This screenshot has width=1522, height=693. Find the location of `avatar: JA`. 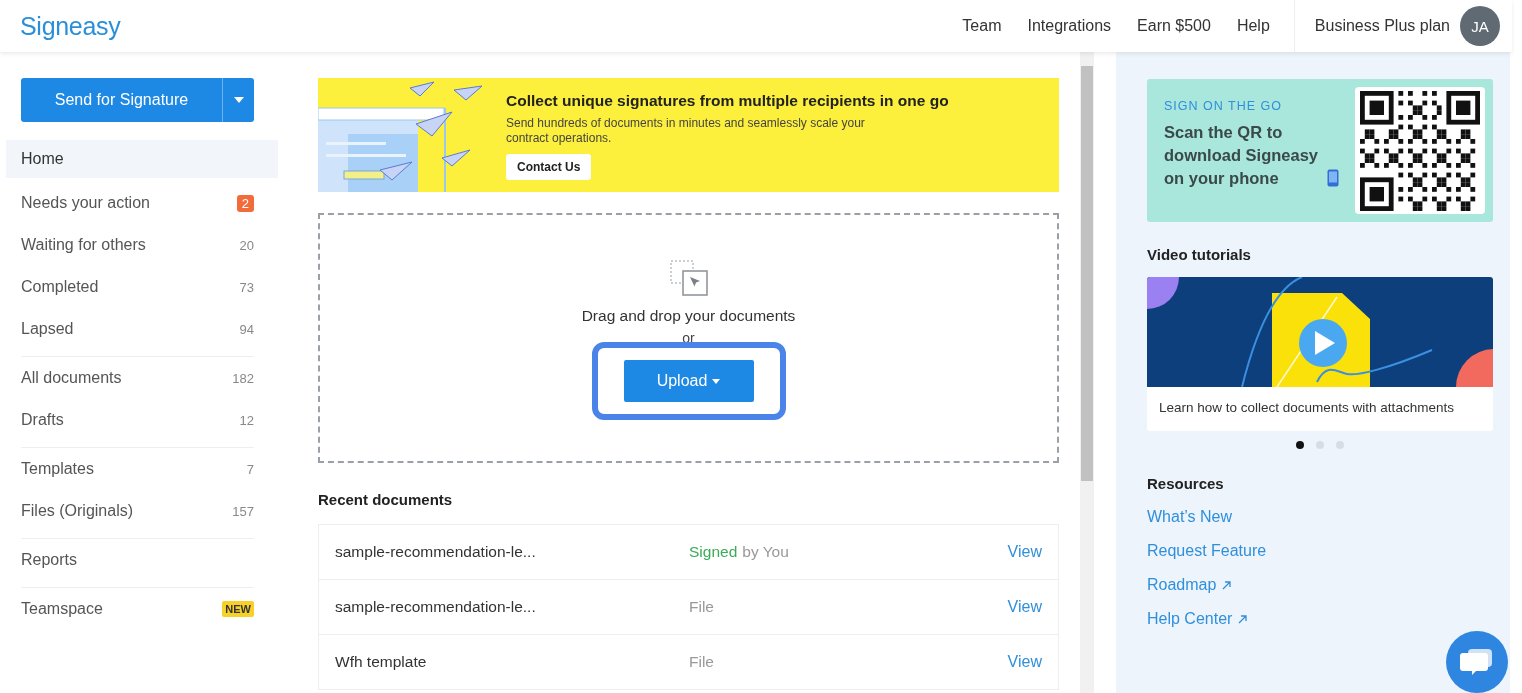

avatar: JA is located at coordinates (1480, 26).